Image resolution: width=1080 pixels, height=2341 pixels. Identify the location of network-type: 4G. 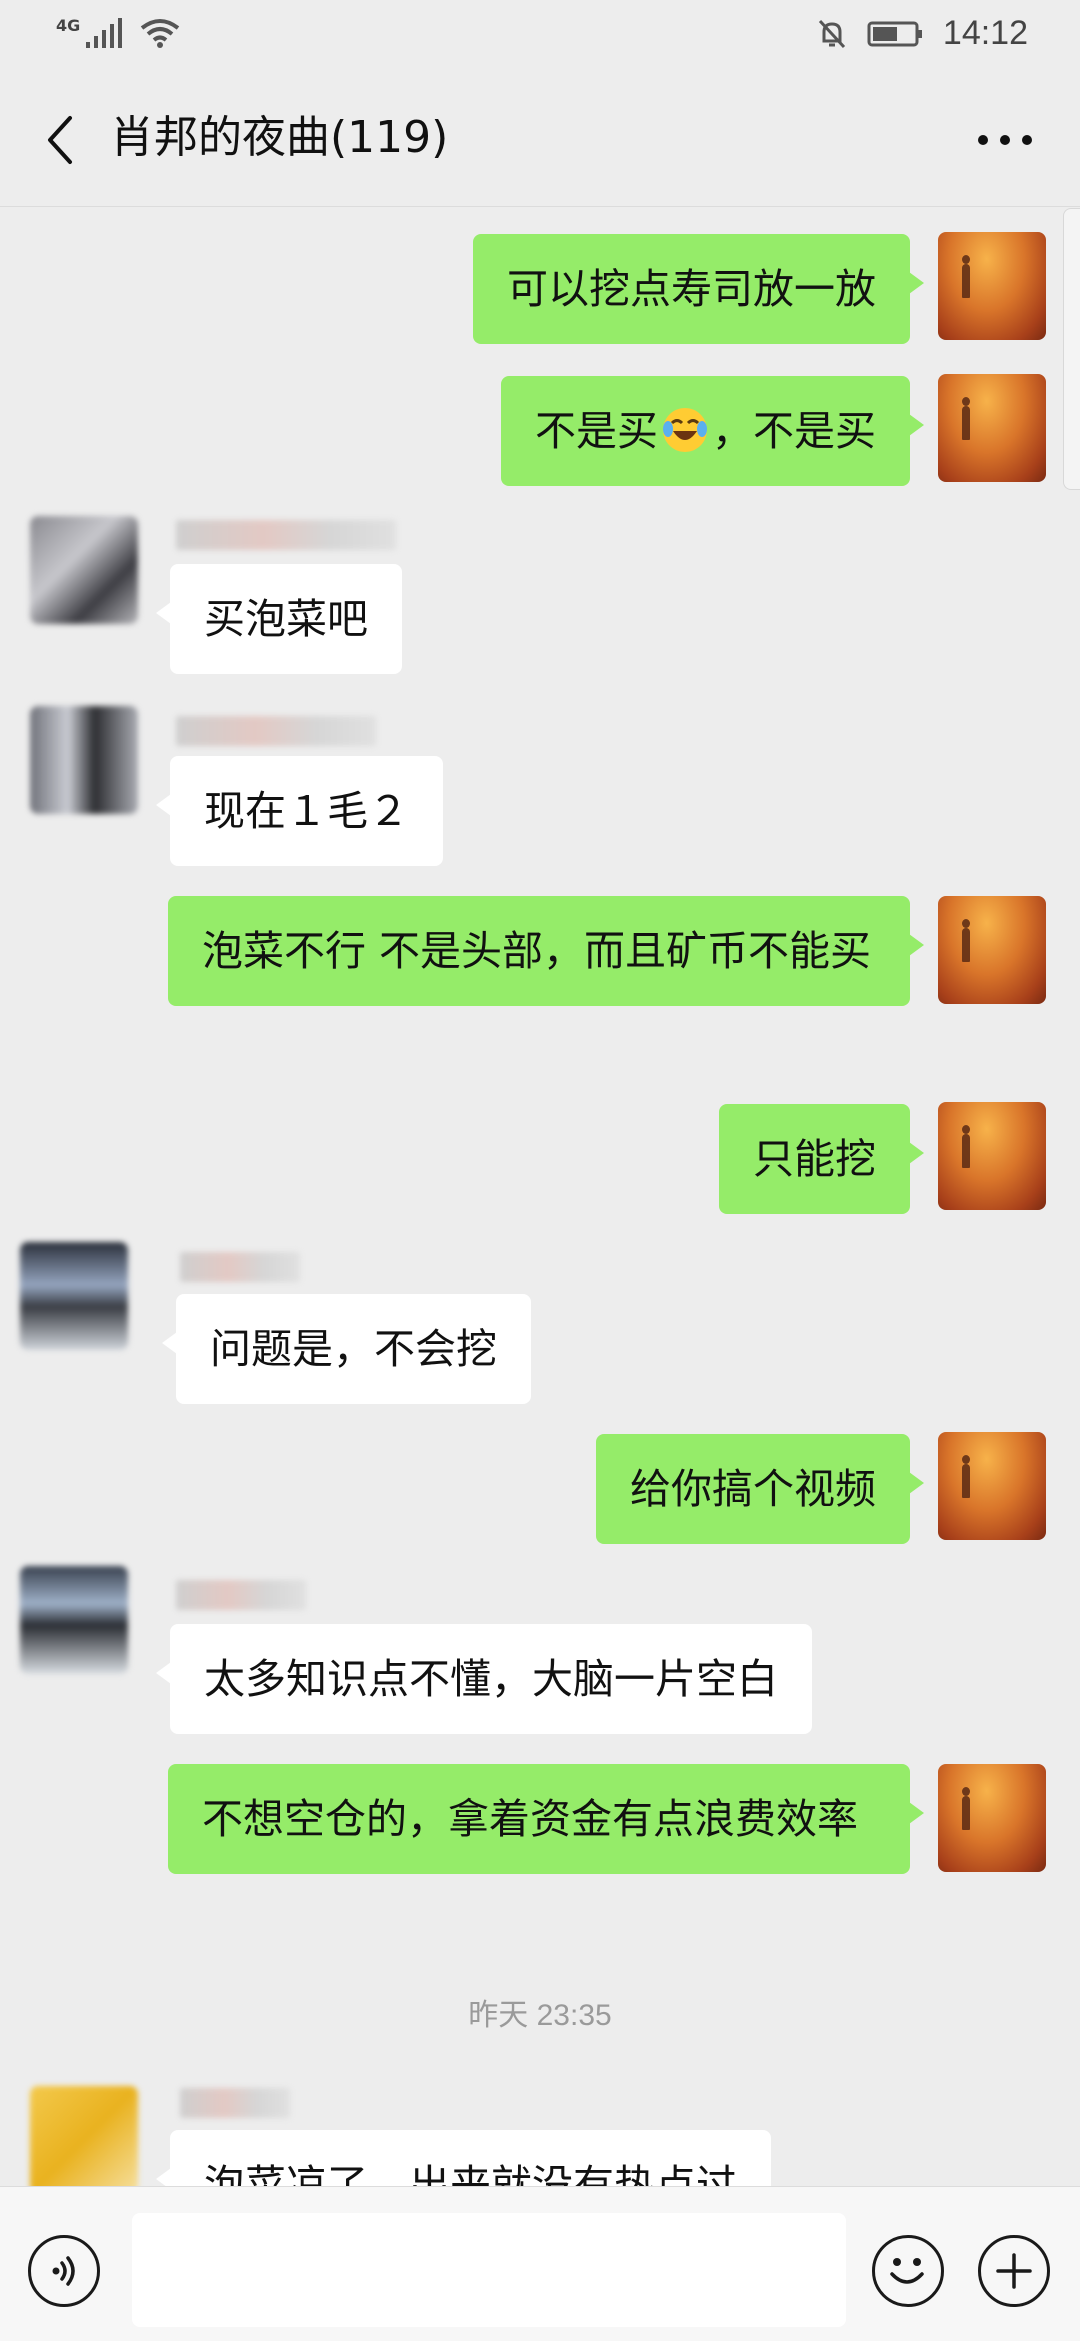
(68, 25).